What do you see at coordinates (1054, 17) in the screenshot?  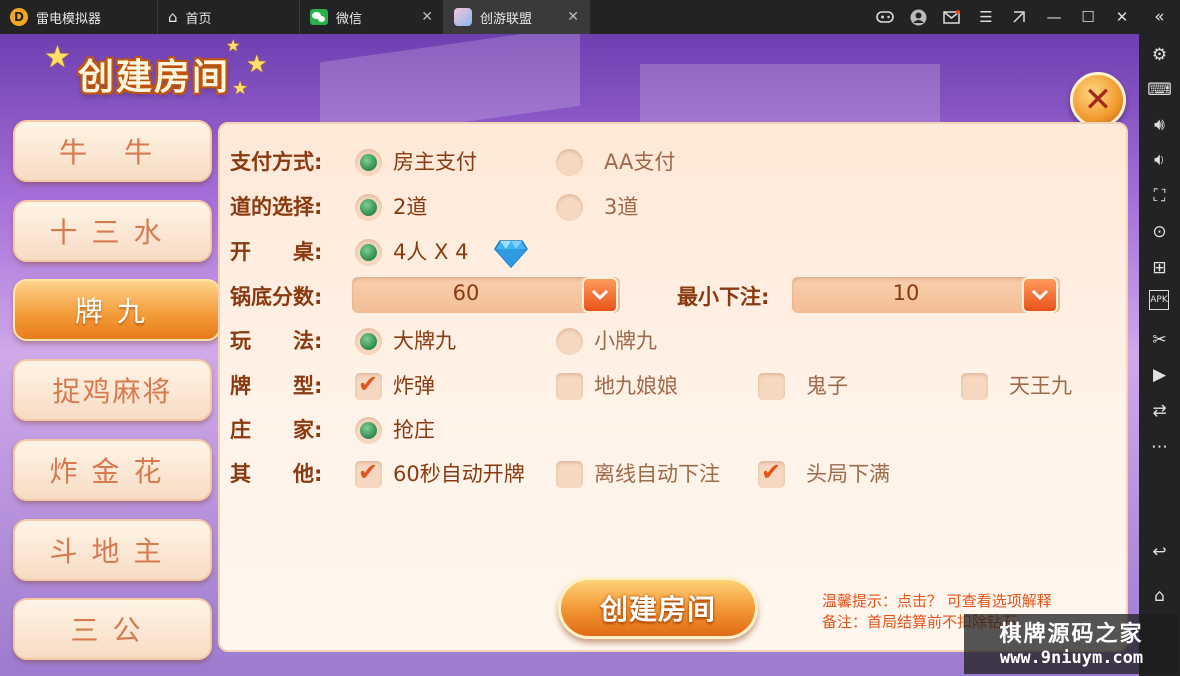 I see `minimize-icon: —` at bounding box center [1054, 17].